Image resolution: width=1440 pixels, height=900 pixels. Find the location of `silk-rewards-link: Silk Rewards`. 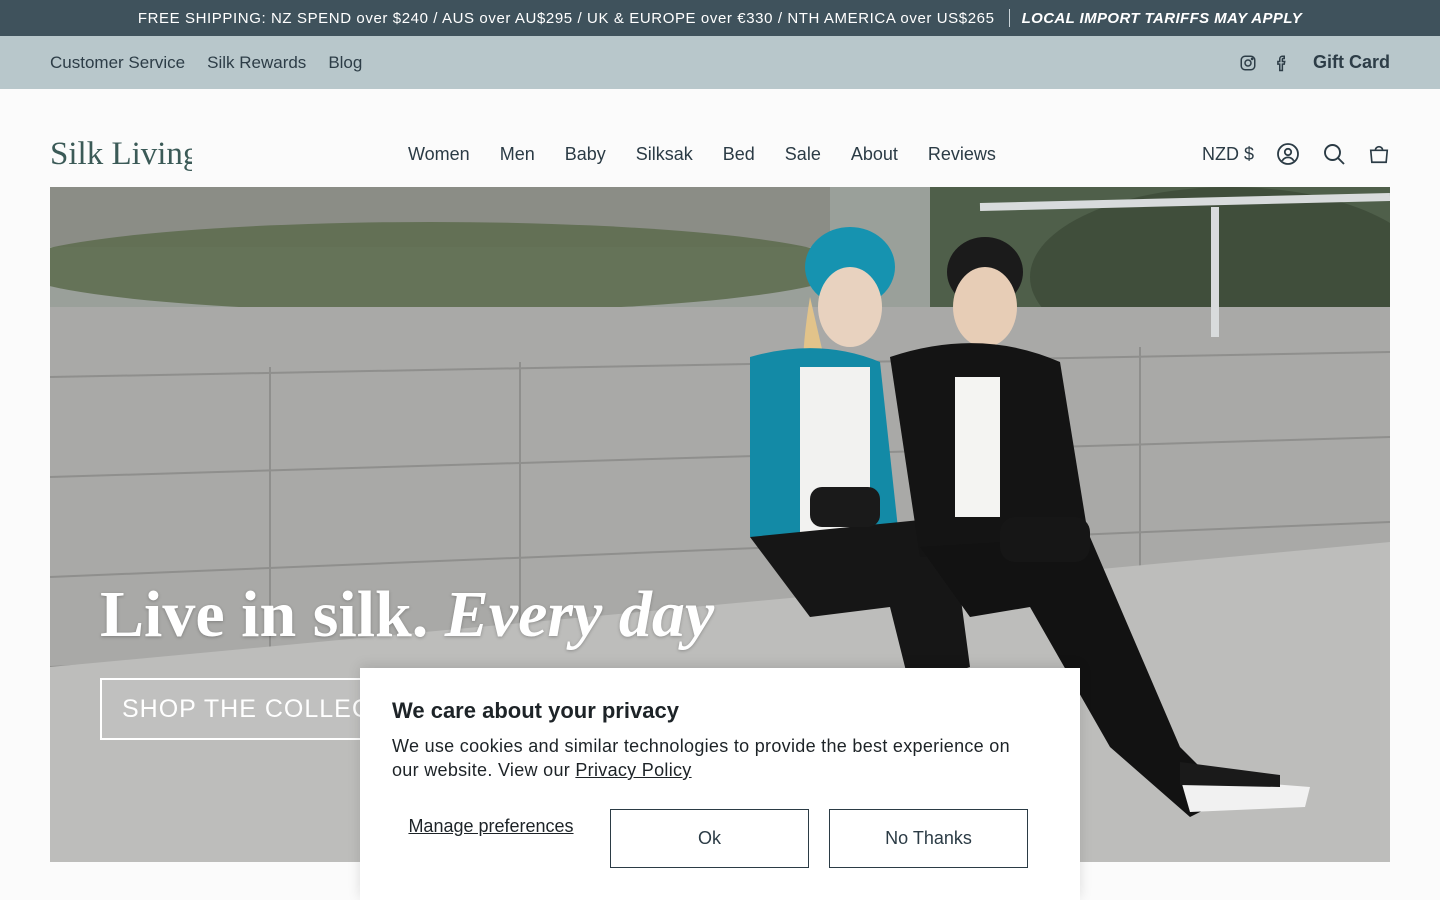

silk-rewards-link: Silk Rewards is located at coordinates (256, 63).